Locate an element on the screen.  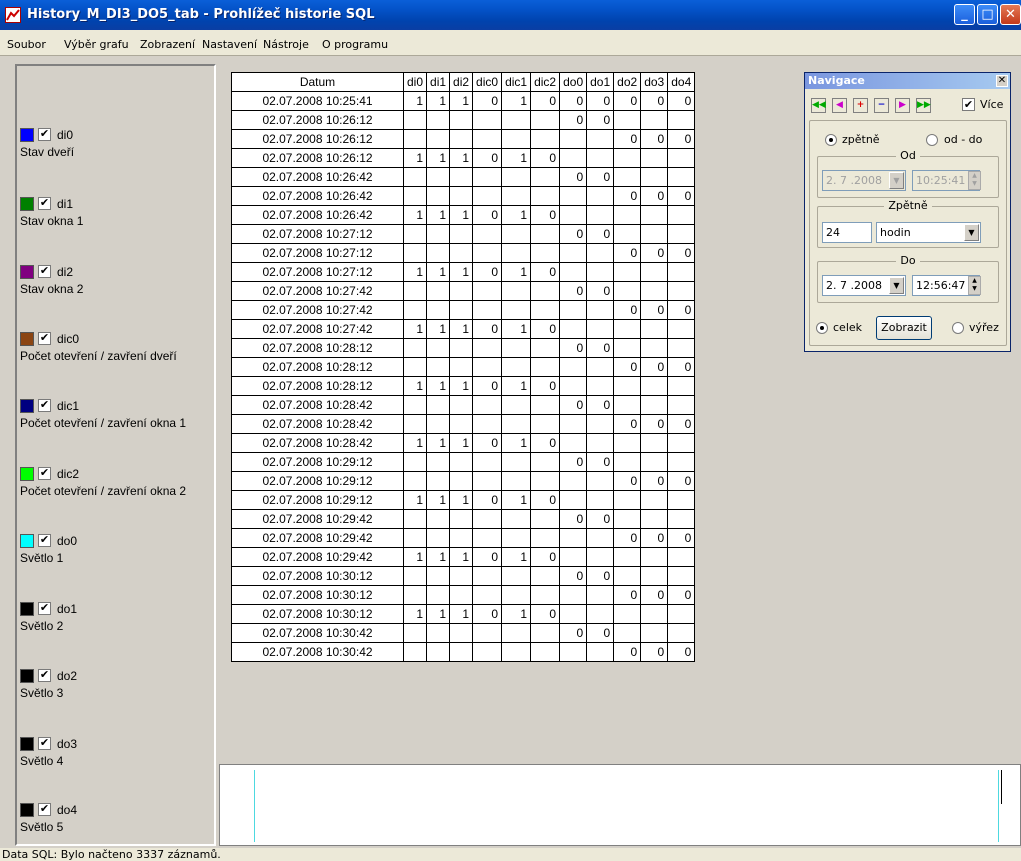
radio-zpetne is located at coordinates (831, 140).